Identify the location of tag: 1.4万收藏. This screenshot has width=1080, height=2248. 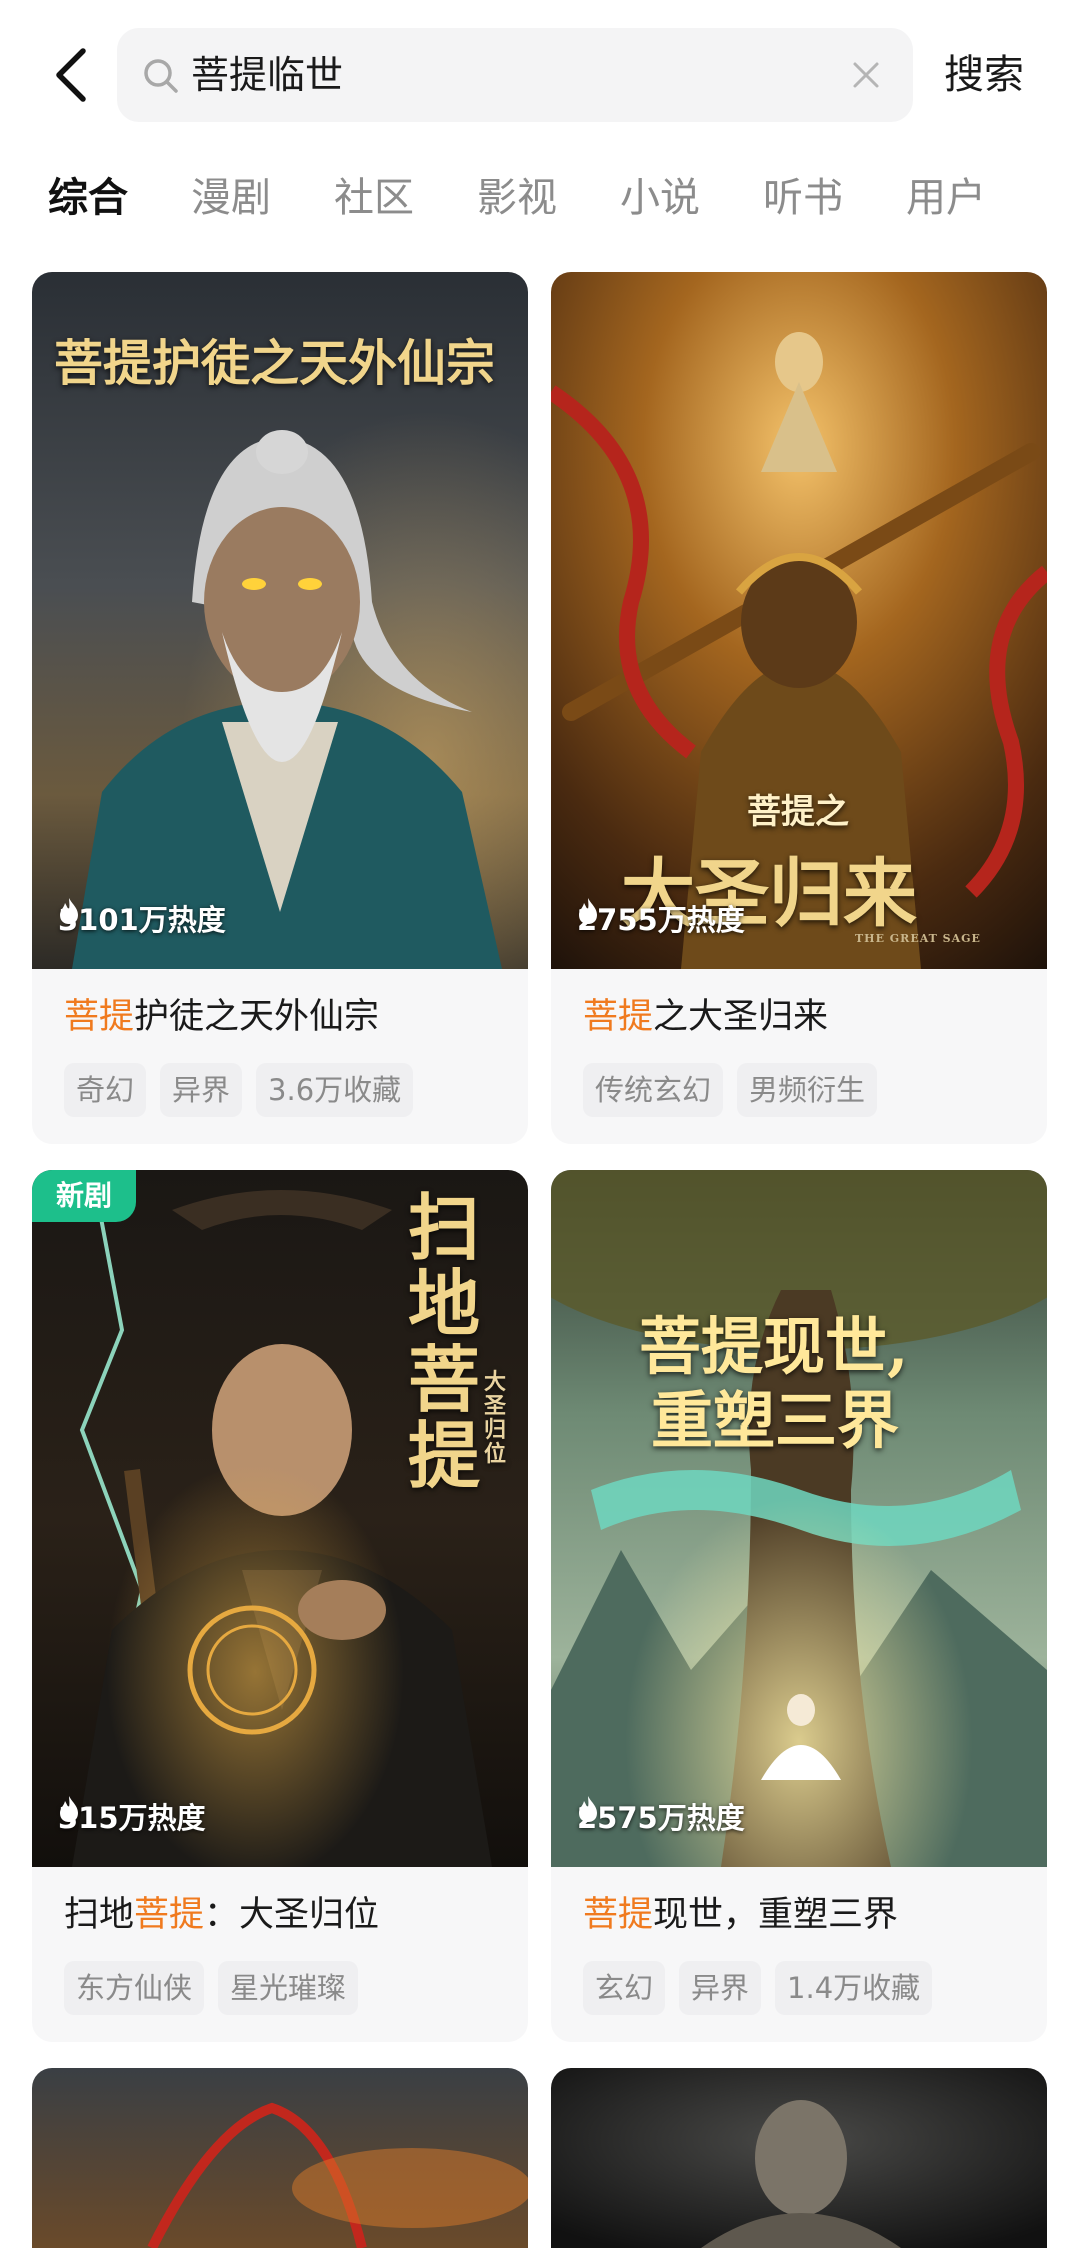
(854, 1988).